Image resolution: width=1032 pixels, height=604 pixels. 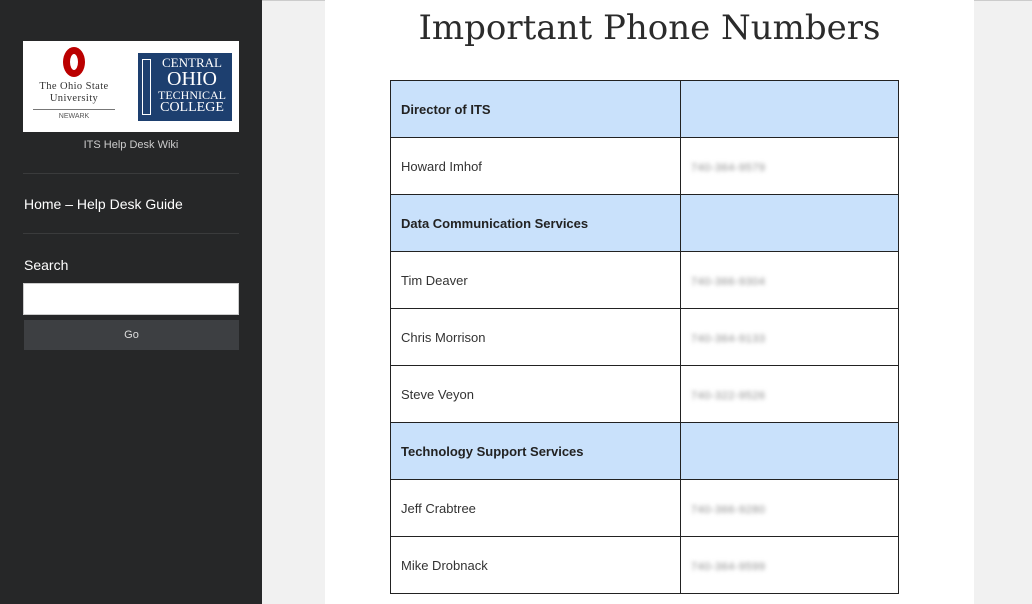 I want to click on table-row: Howard Imhof 740-364-9579, so click(x=644, y=166).